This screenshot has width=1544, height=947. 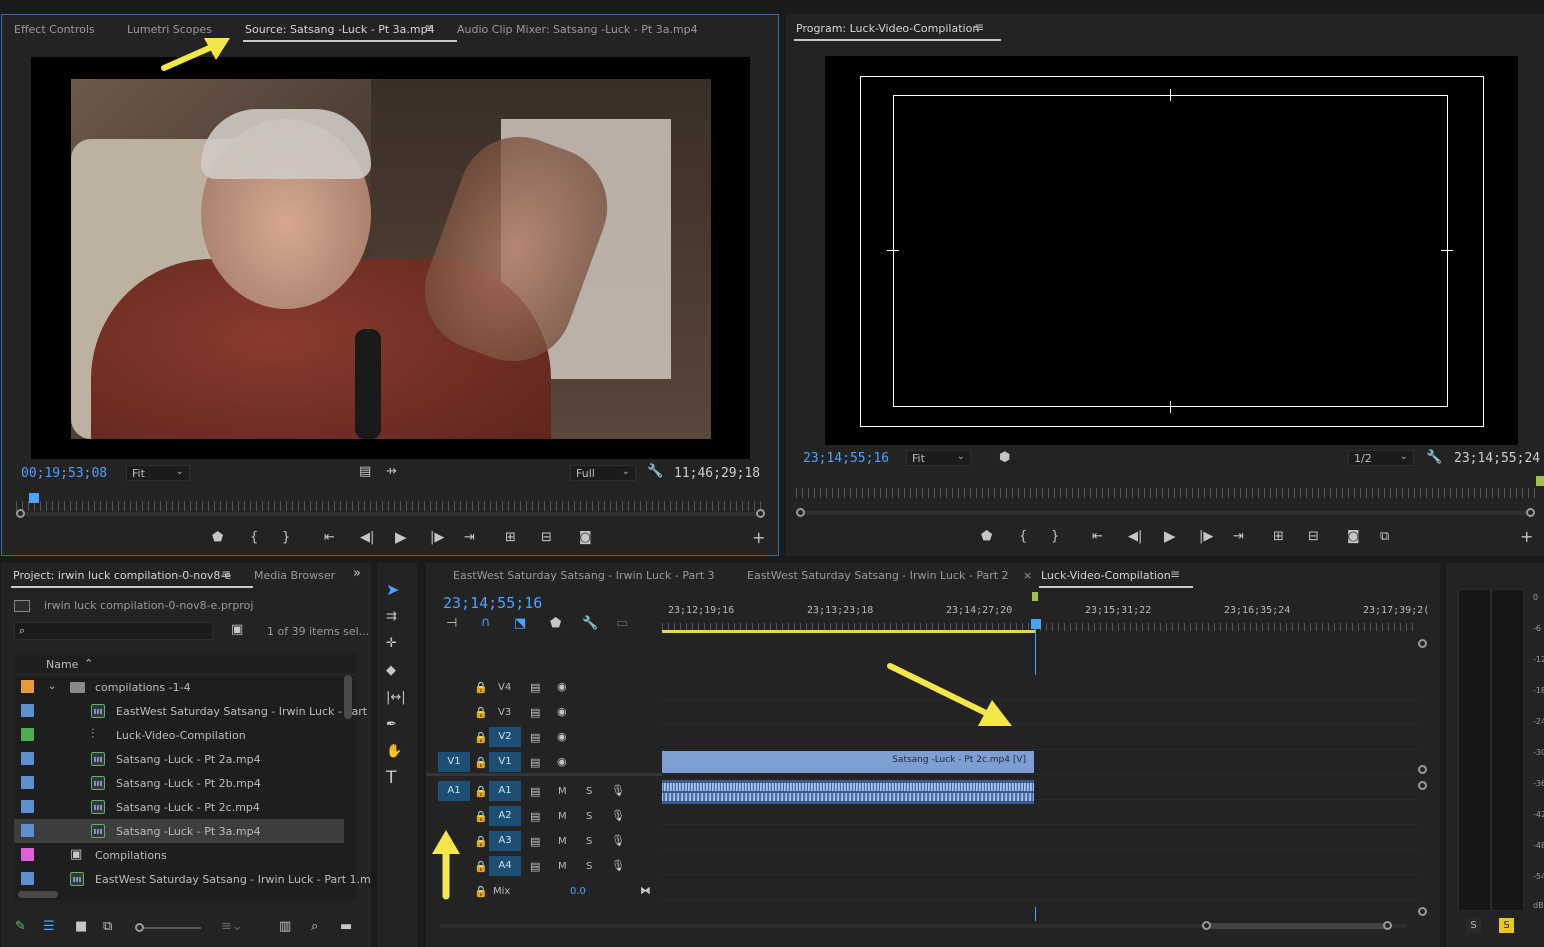 What do you see at coordinates (451, 624) in the screenshot?
I see `nest-icon: ⊣` at bounding box center [451, 624].